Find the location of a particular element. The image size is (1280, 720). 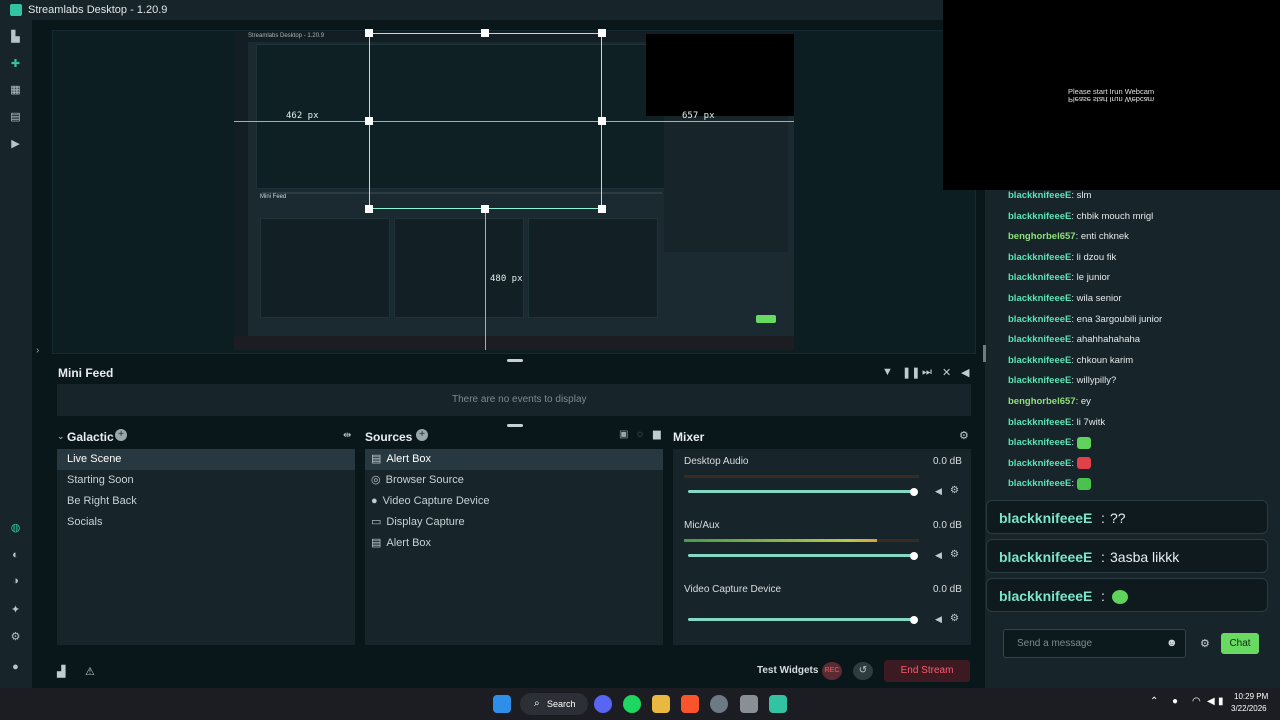

source-item: ◎ Browser Source is located at coordinates (514, 480).